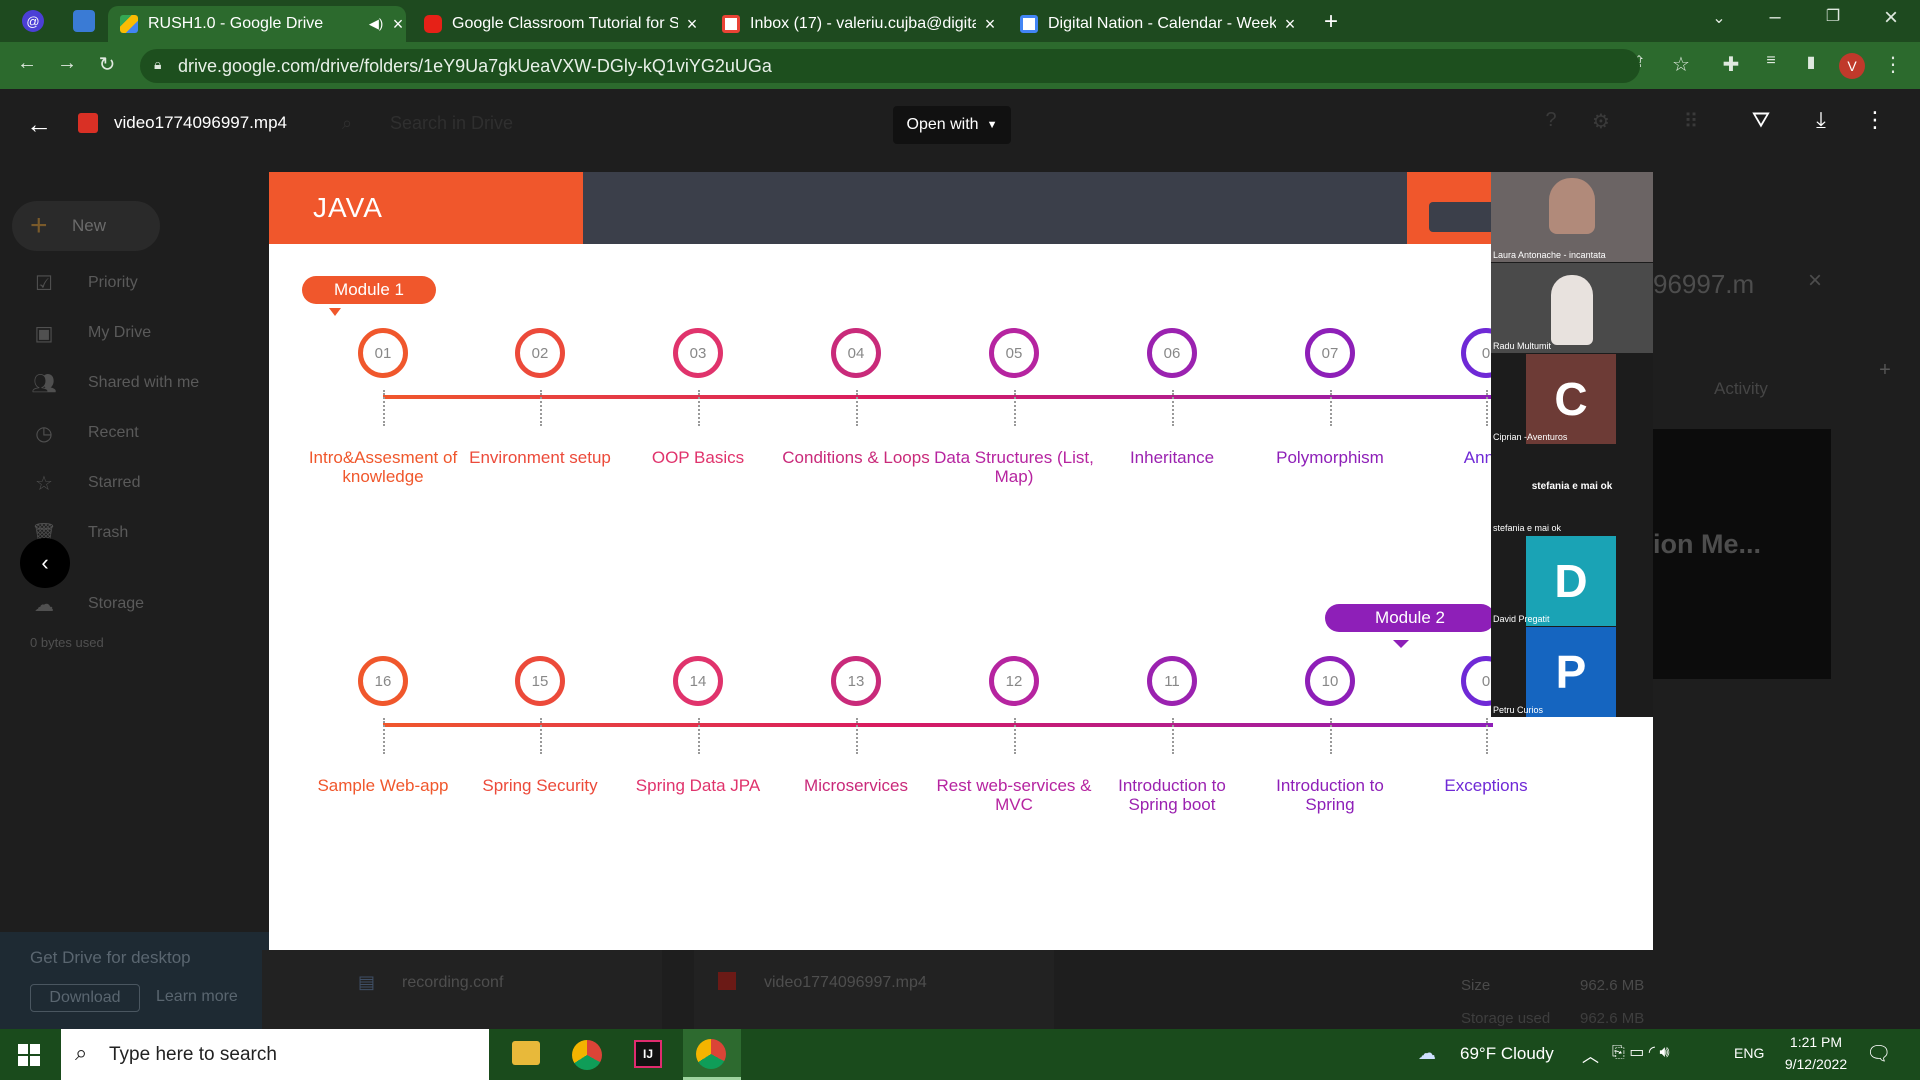 The image size is (1920, 1080). I want to click on cloud-weather-icon: ☁, so click(1427, 1053).